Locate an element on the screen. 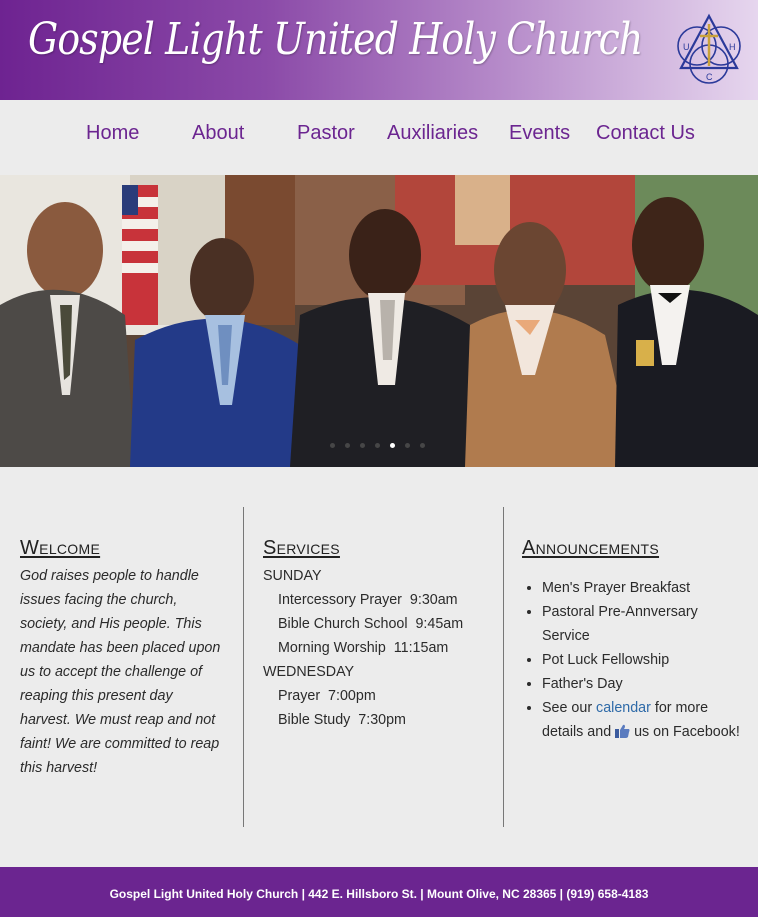 Image resolution: width=758 pixels, height=917 pixels. service-day-sunday: SUNDAY is located at coordinates (292, 576).